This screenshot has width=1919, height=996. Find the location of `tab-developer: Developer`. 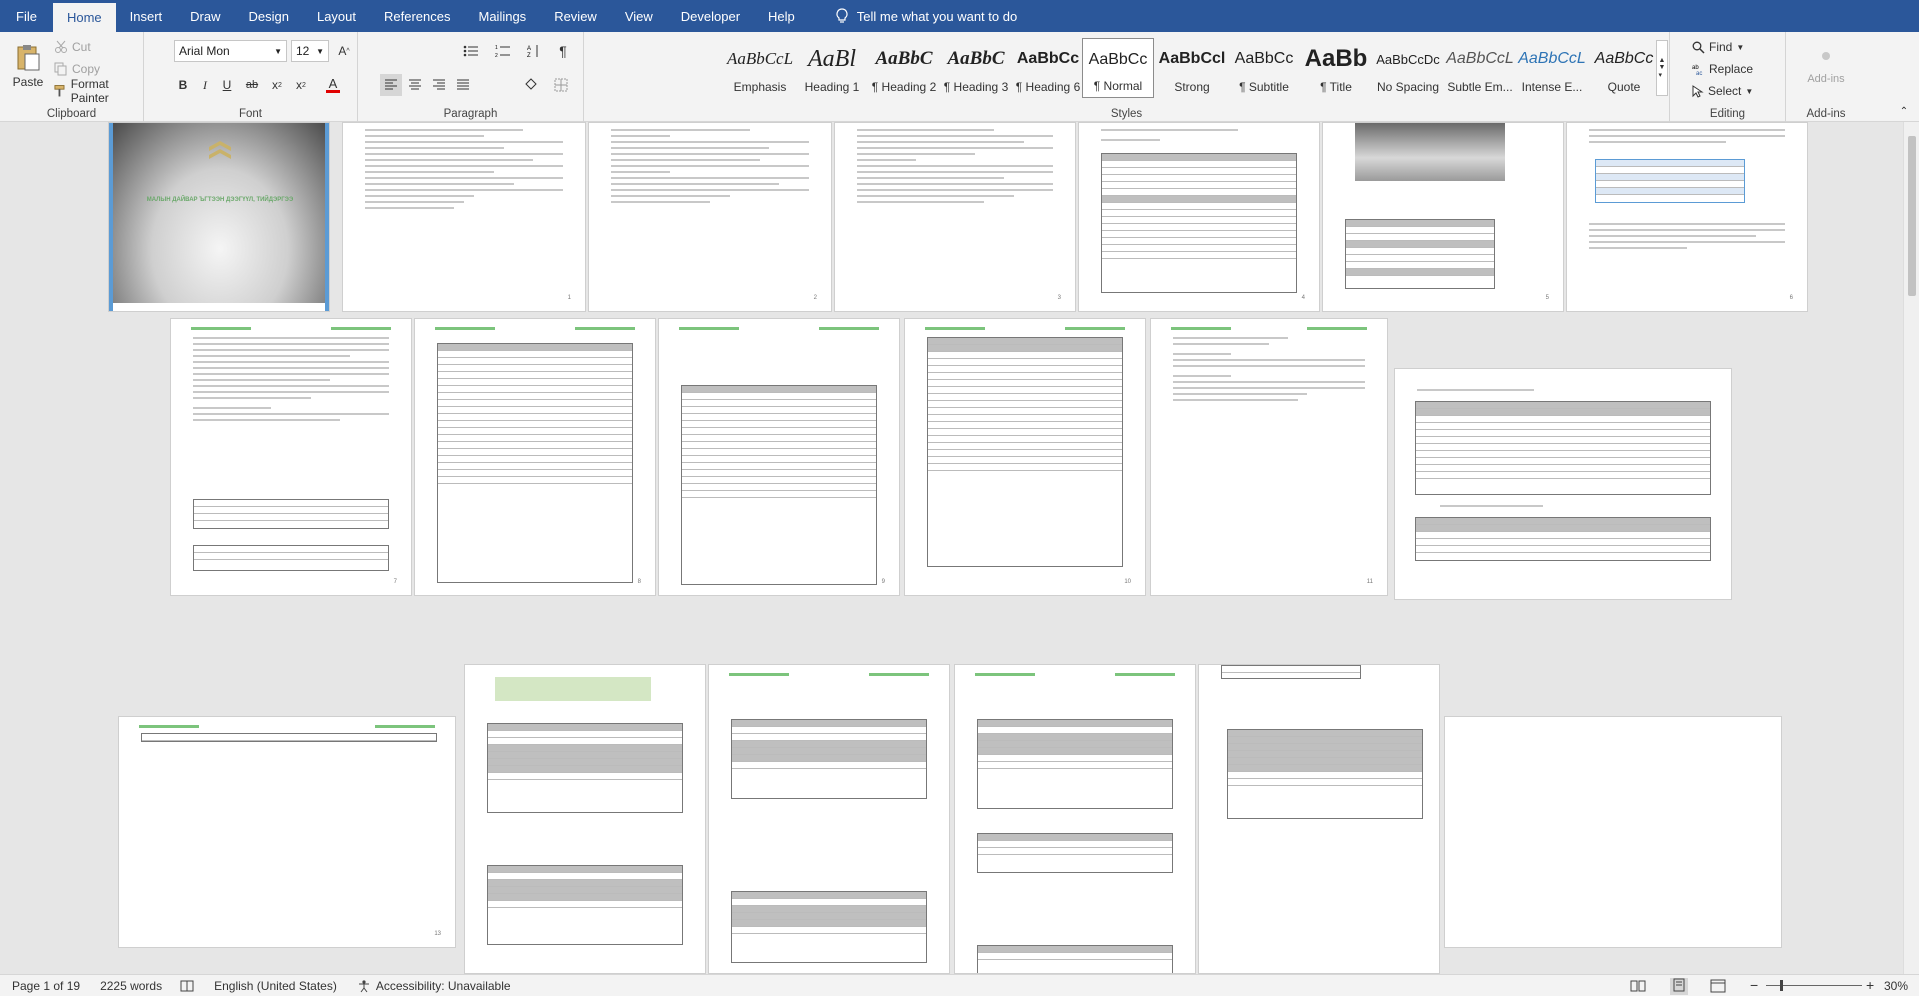

tab-developer: Developer is located at coordinates (710, 16).